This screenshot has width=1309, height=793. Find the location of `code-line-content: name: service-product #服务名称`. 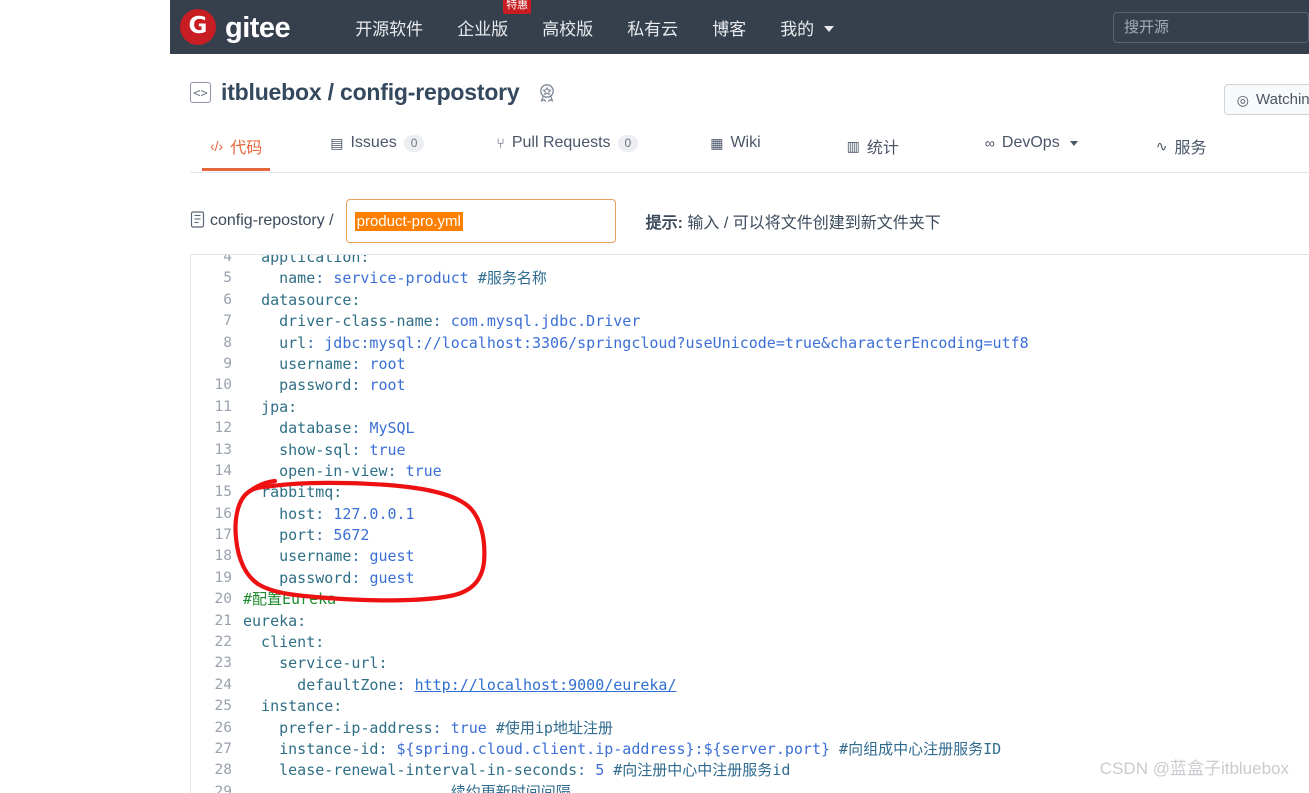

code-line-content: name: service-product #服务名称 is located at coordinates (395, 278).